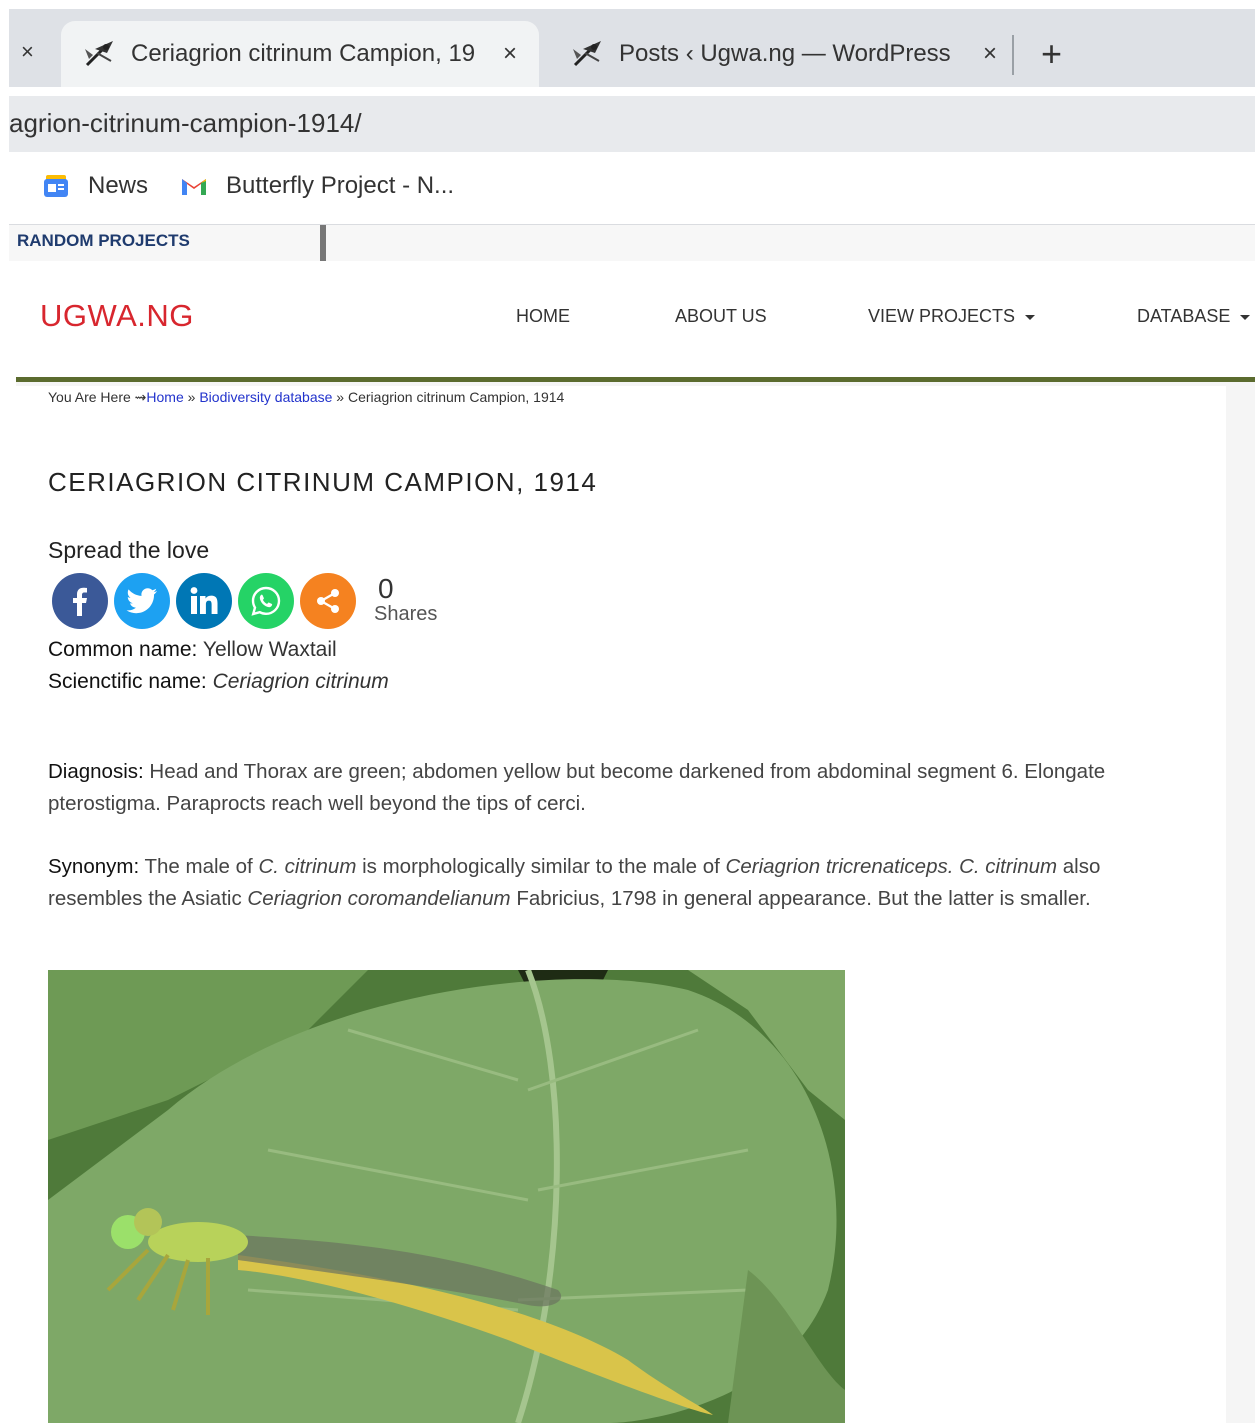  I want to click on breadcrumb-biodiversity-database: Biodiversity database, so click(265, 397).